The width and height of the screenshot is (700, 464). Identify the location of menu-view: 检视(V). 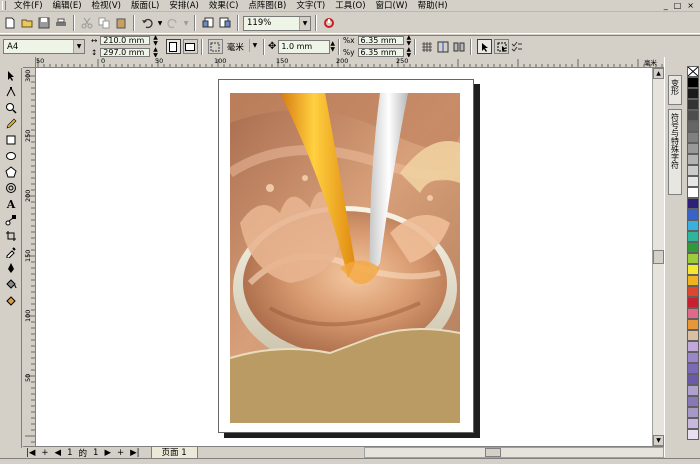
(106, 6).